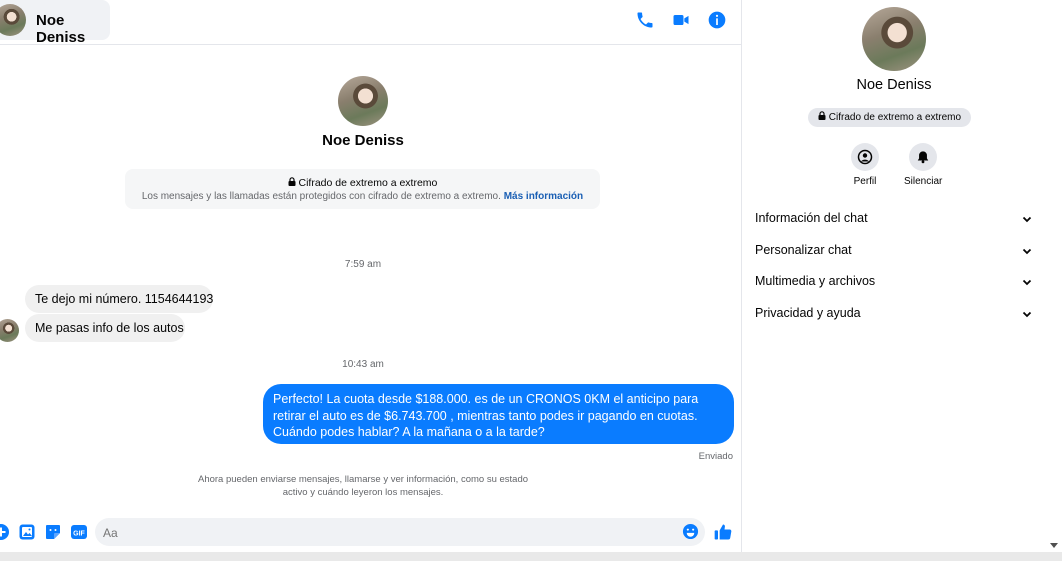 This screenshot has height=561, width=1062. I want to click on profile-icon, so click(865, 157).